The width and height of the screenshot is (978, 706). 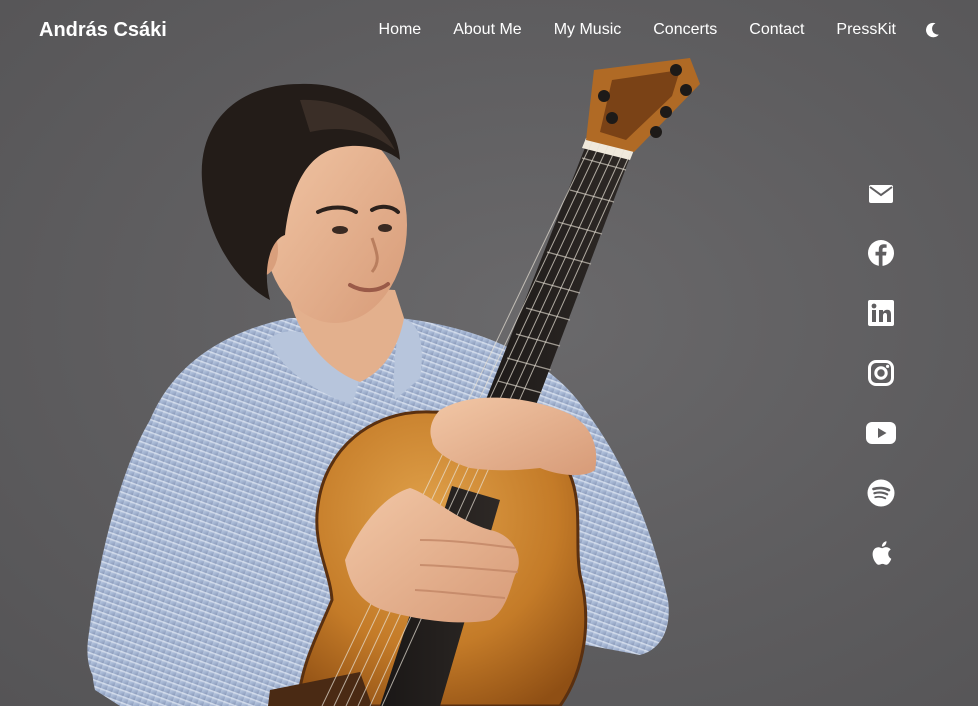 I want to click on nav-presskit: PressKit, so click(x=866, y=30).